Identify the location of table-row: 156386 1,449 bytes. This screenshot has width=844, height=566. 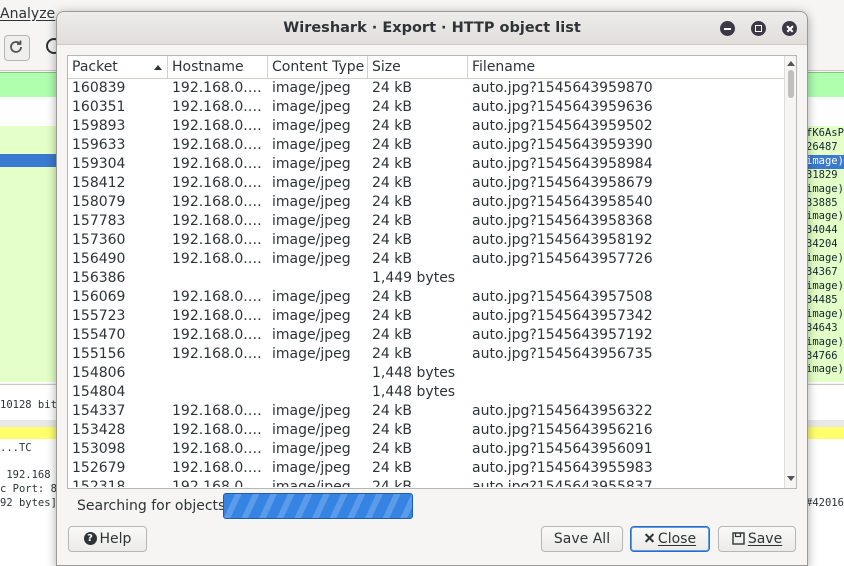
(426, 278).